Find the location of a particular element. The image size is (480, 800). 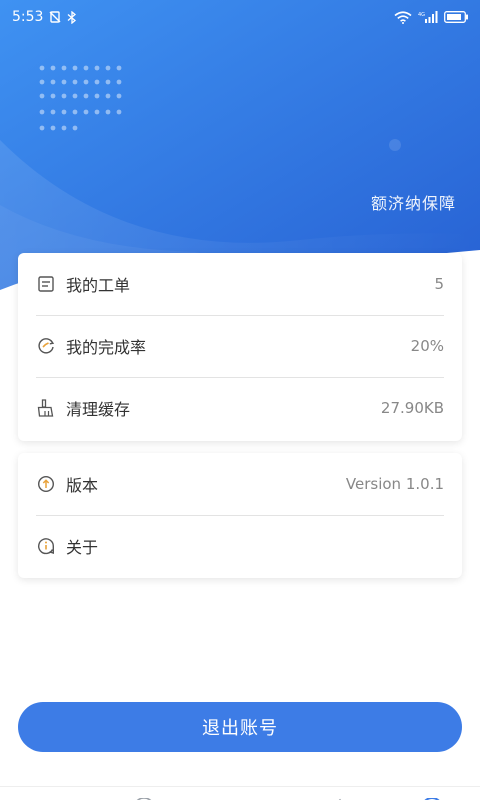

bottom-nav is located at coordinates (240, 793).